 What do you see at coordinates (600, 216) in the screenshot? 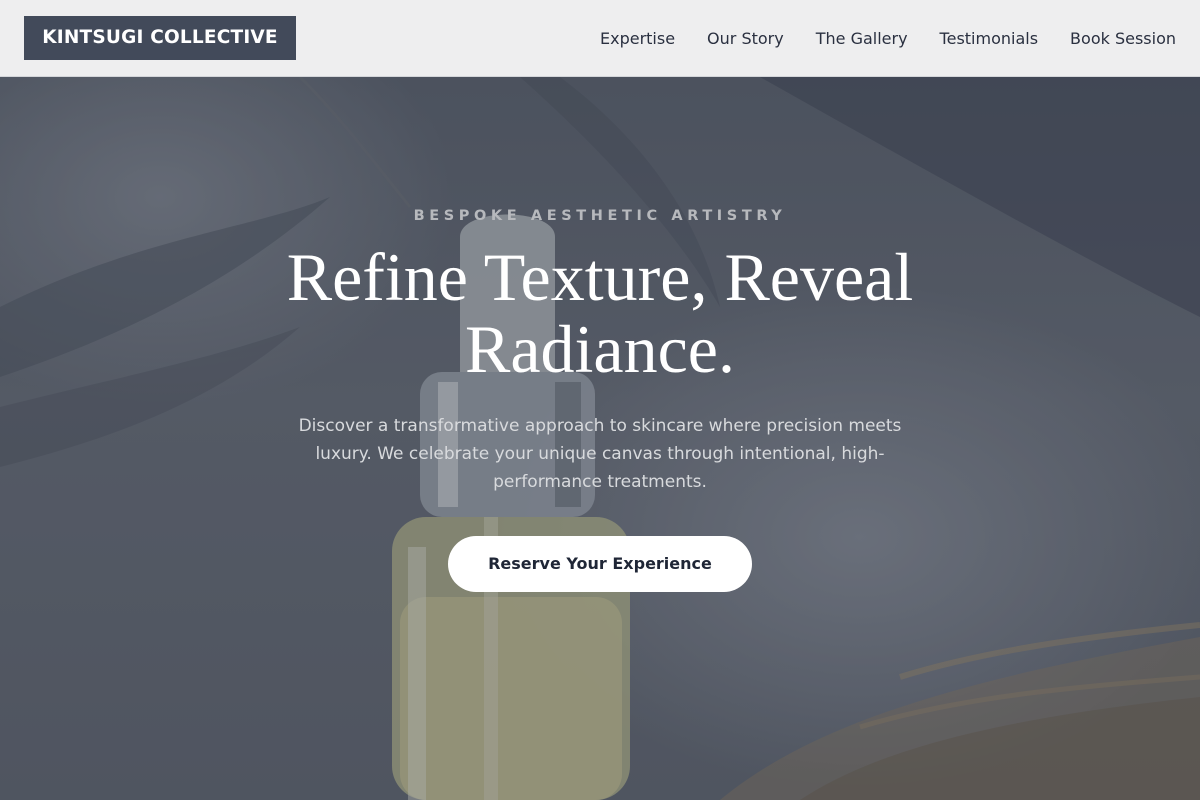
I see `hero-eyebrow: BESPOKE AESTHETIC ARTISTRY` at bounding box center [600, 216].